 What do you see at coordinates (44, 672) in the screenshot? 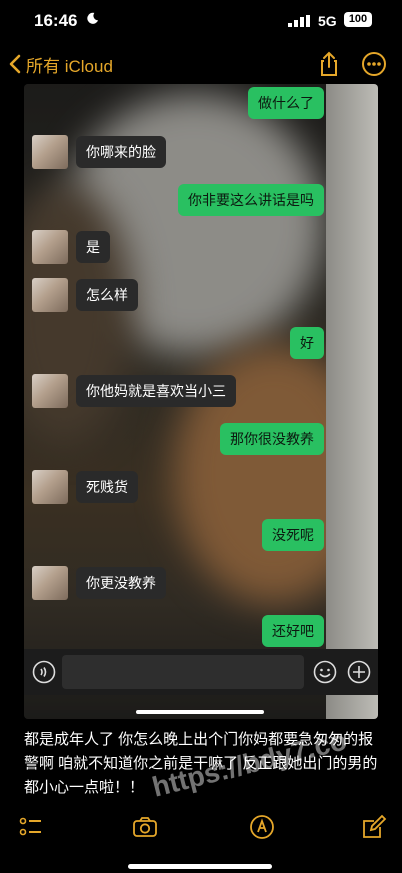
I see `voice-icon` at bounding box center [44, 672].